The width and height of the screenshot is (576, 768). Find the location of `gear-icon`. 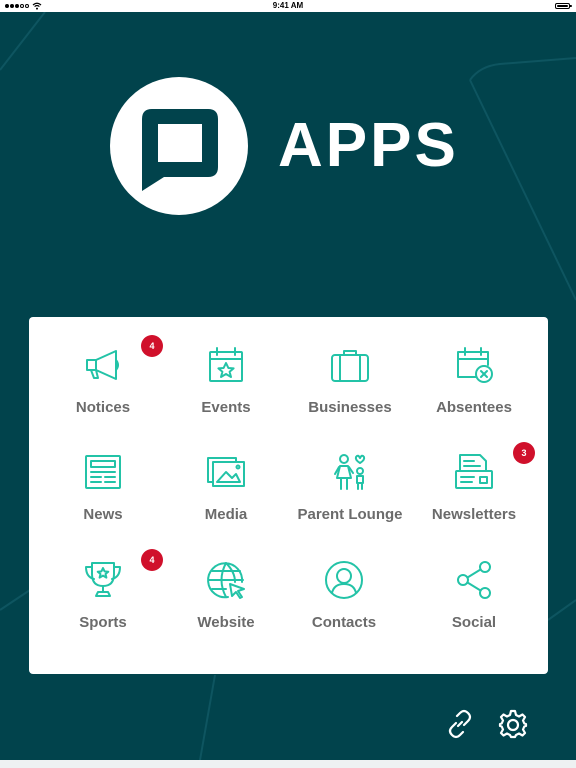

gear-icon is located at coordinates (513, 724).